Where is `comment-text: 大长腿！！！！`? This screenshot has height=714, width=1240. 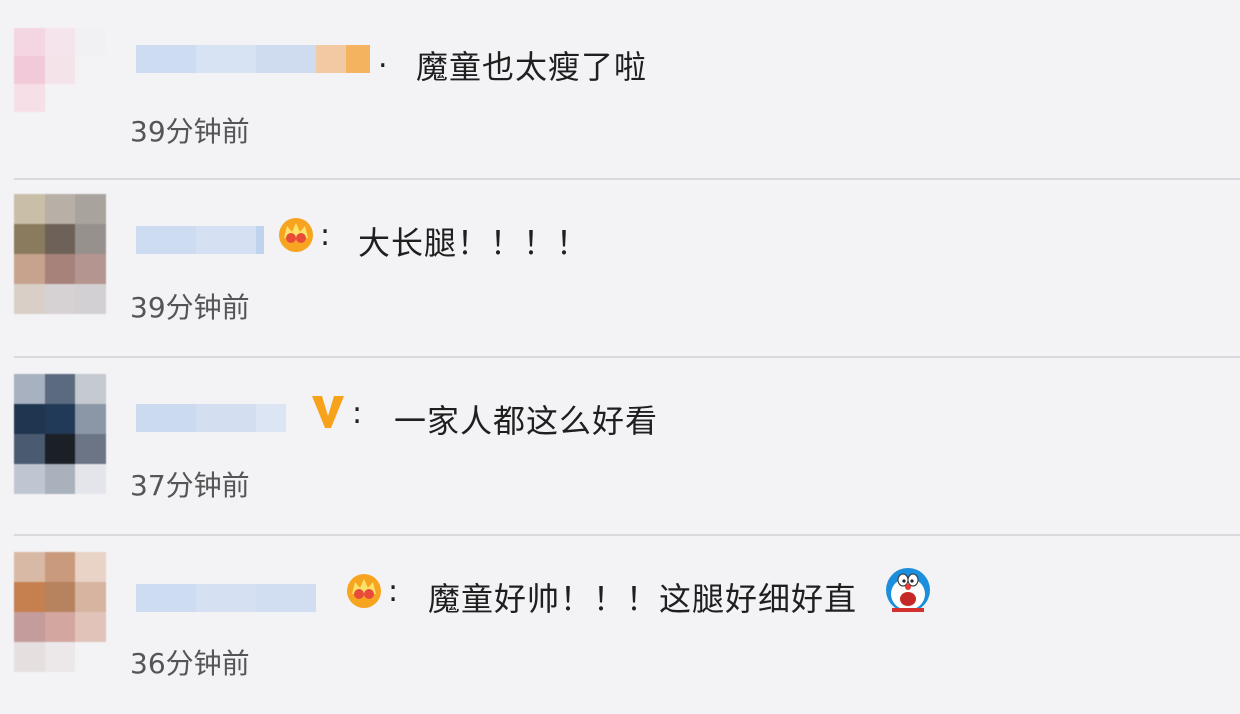 comment-text: 大长腿！！！！ is located at coordinates (474, 243).